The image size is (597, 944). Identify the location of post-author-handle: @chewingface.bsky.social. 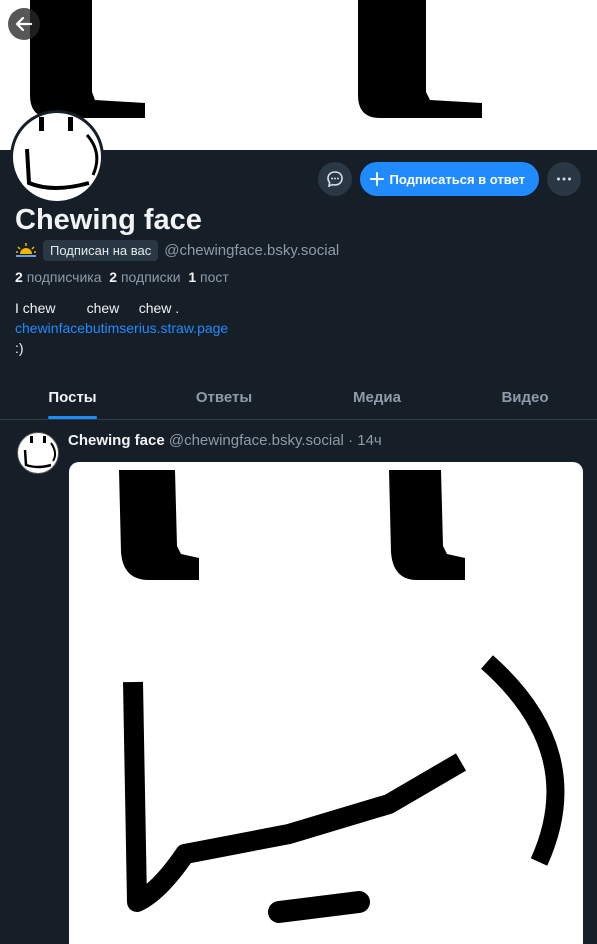
(256, 440).